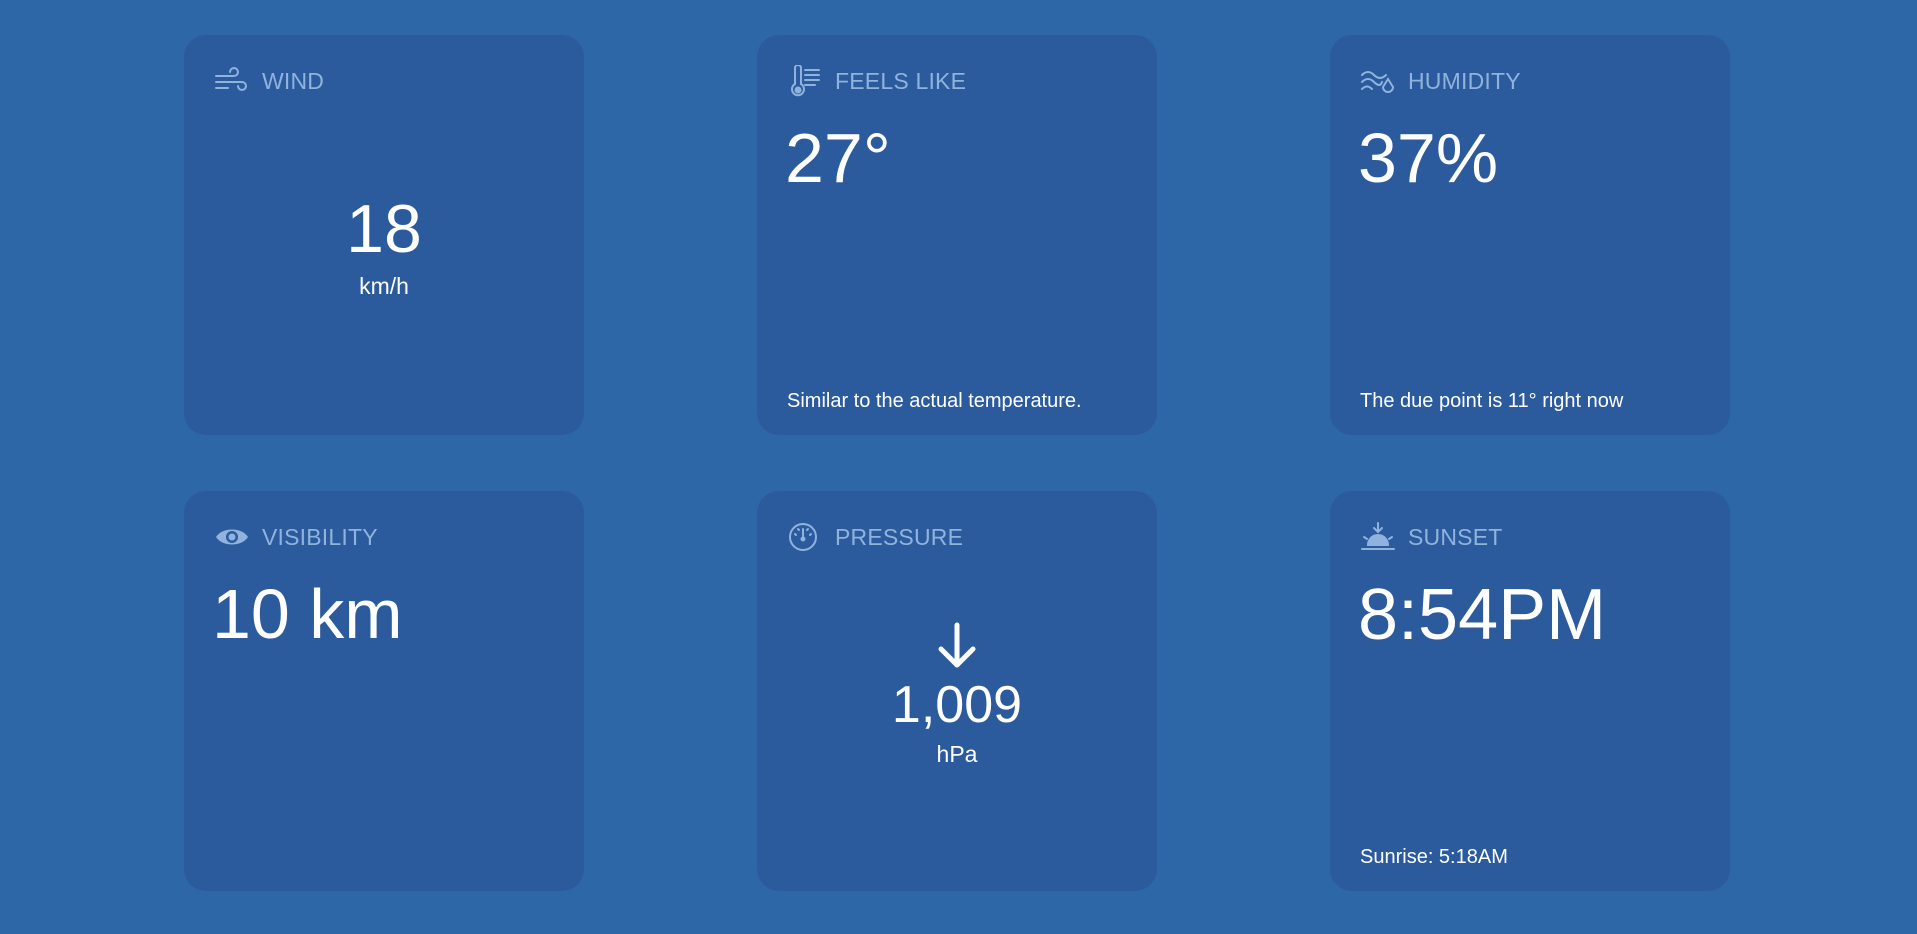  I want to click on wind-reading: 18 km/h, so click(384, 247).